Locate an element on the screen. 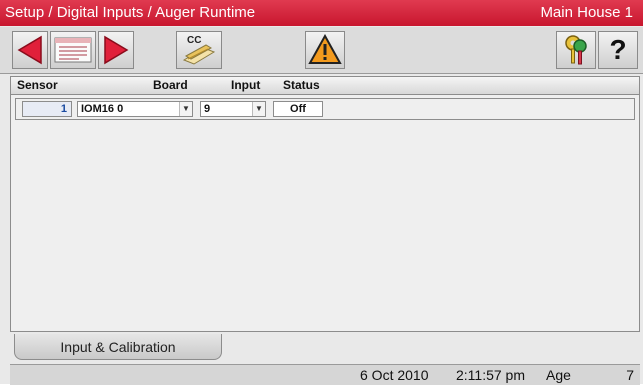  list-view-button is located at coordinates (73, 50).